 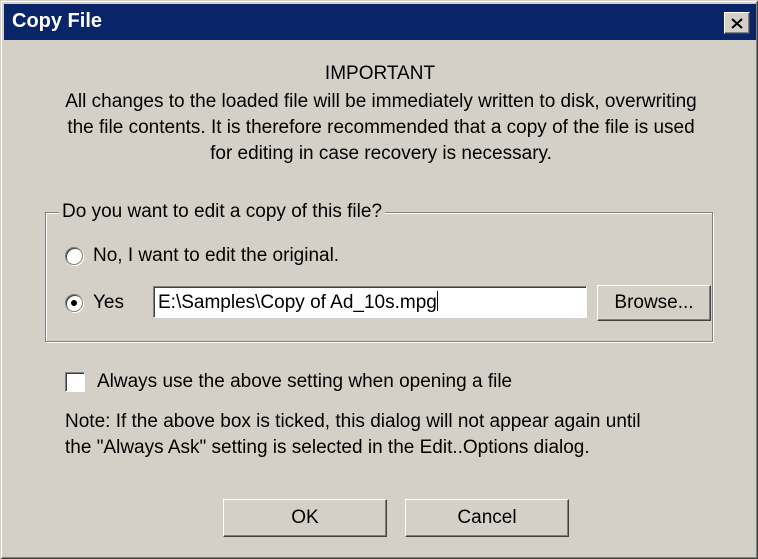 I want to click on radio-edit-copy: Yes, so click(x=94, y=303).